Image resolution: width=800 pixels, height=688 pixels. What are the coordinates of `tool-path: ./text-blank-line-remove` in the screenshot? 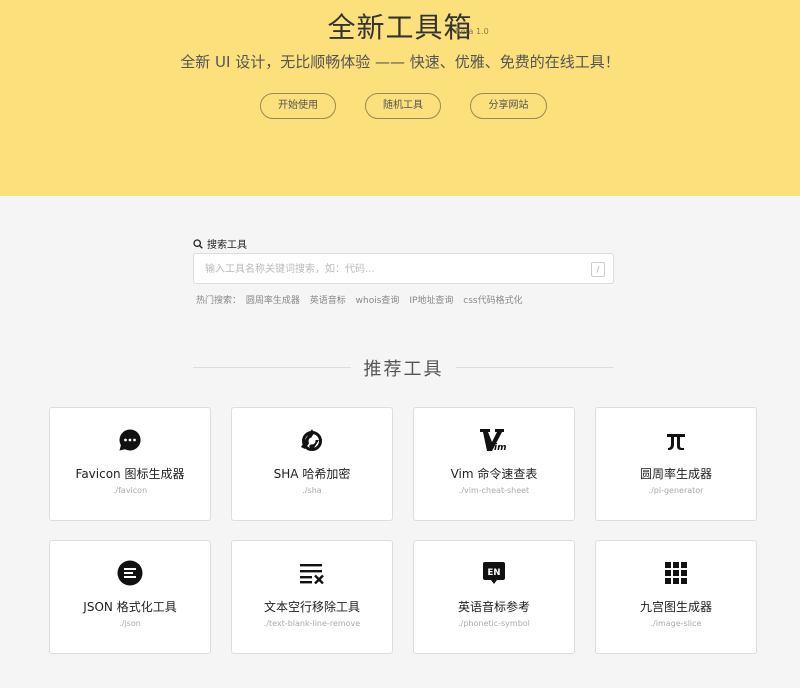 It's located at (312, 623).